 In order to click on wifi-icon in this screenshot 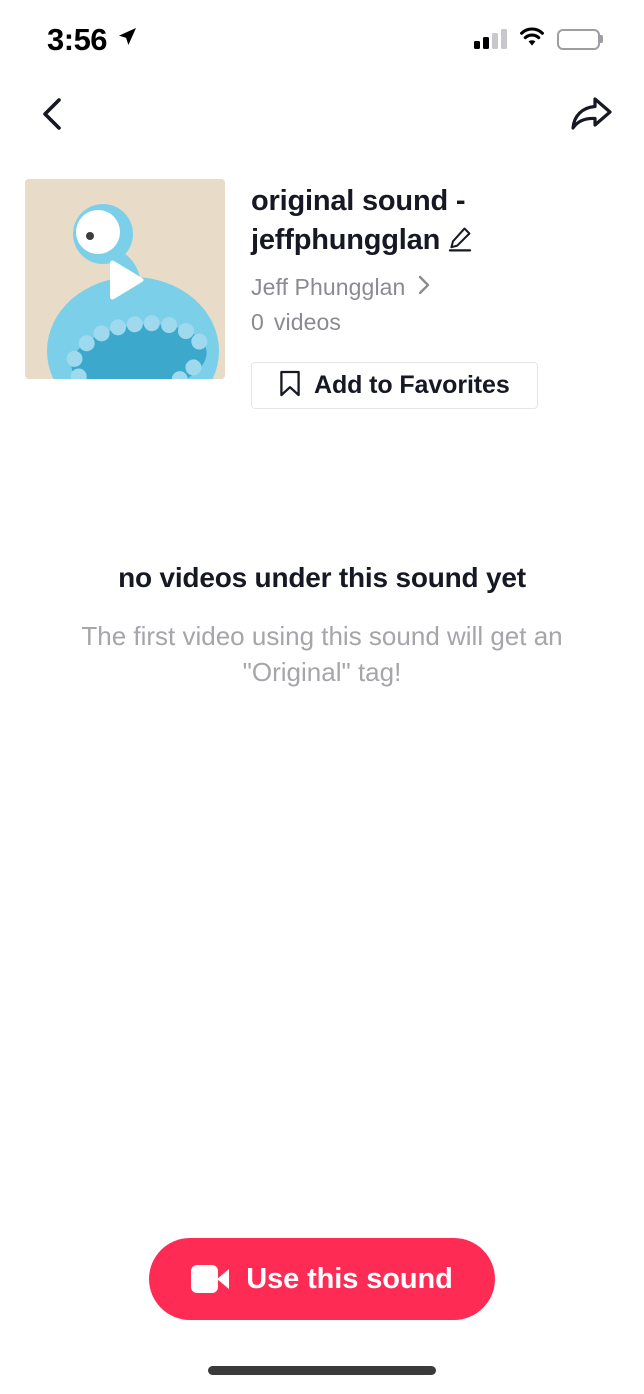, I will do `click(532, 39)`.